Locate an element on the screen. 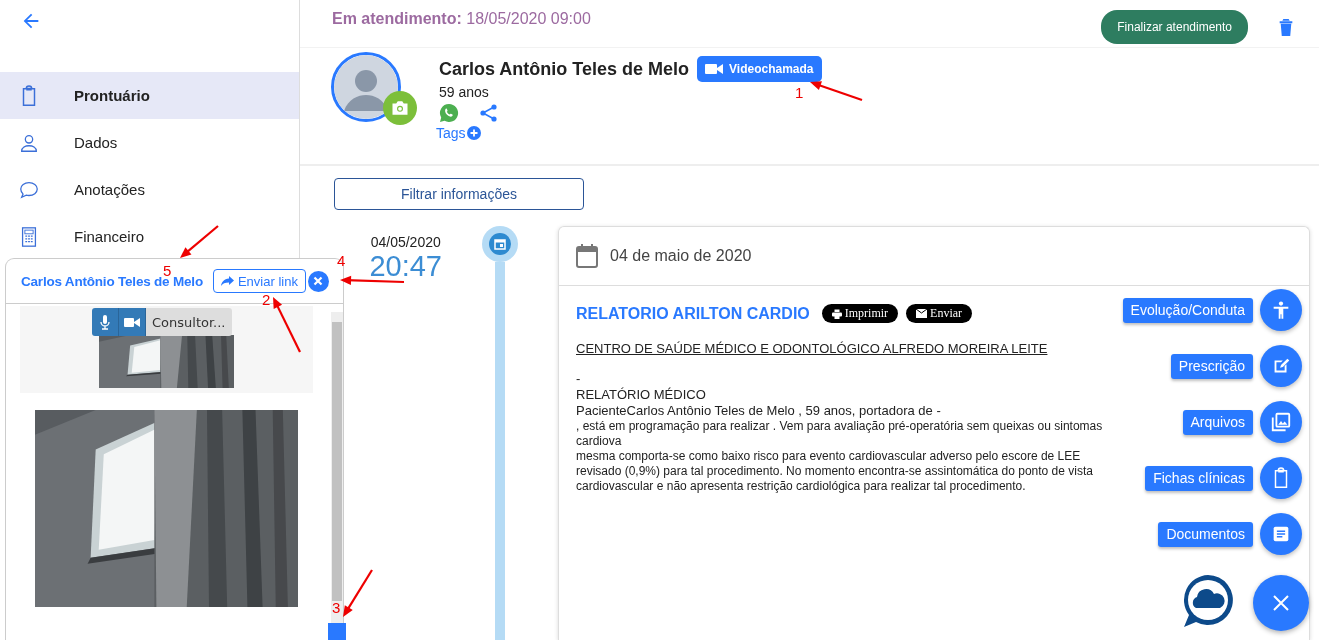  finish-button: Finalizar atendimento is located at coordinates (1174, 26).